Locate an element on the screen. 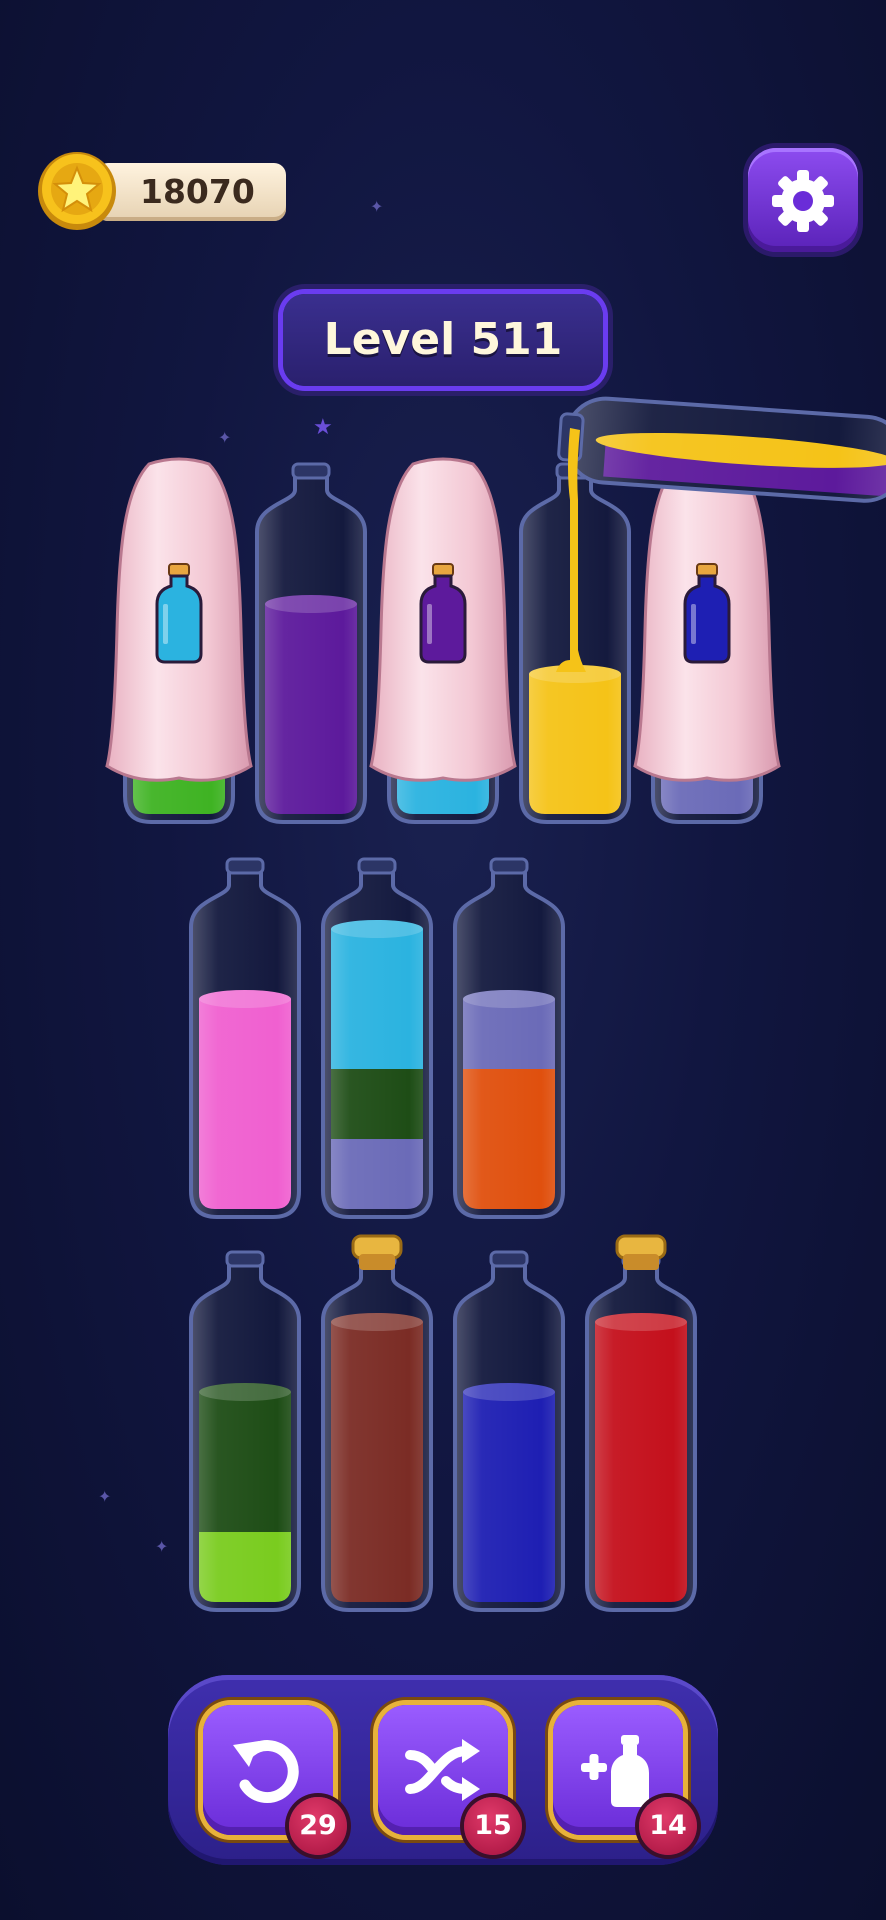 The image size is (886, 1920). pouring-tube-outline is located at coordinates (724, 449).